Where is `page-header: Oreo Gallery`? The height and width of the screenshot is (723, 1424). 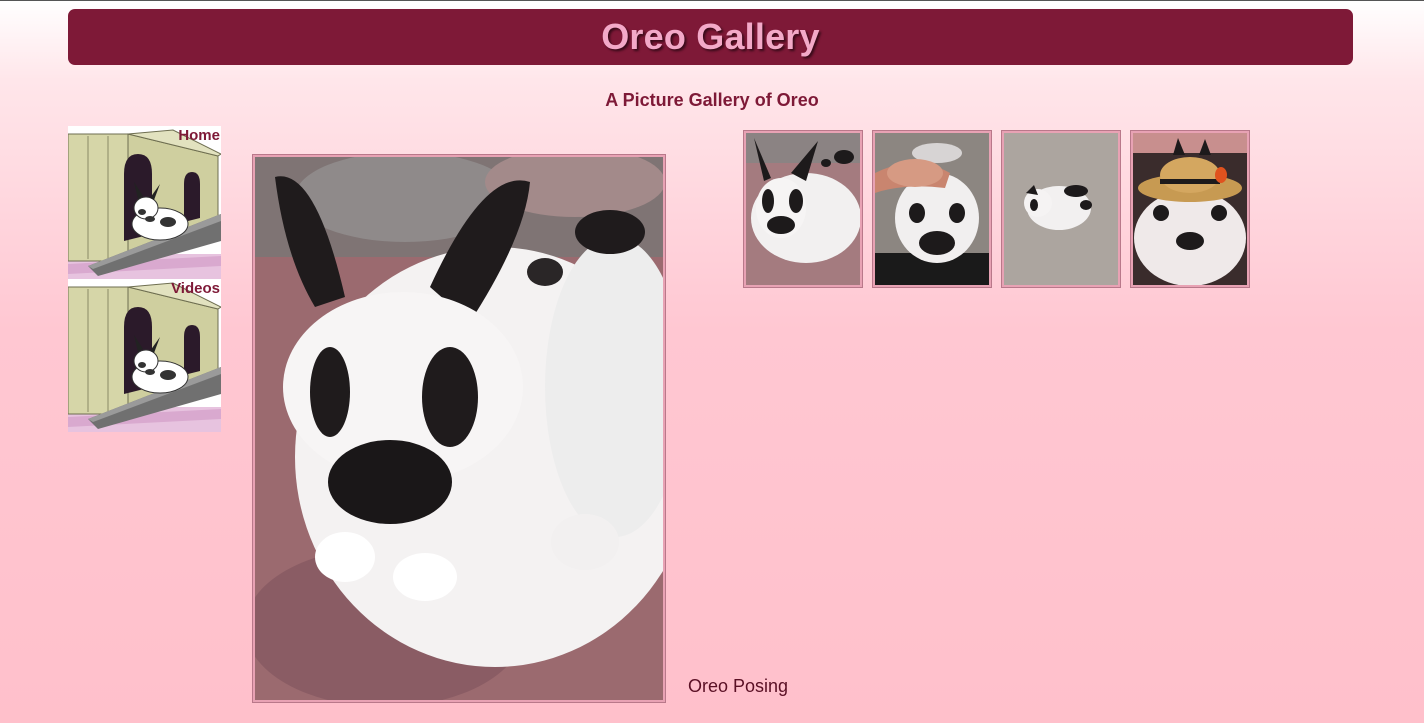
page-header: Oreo Gallery is located at coordinates (710, 37).